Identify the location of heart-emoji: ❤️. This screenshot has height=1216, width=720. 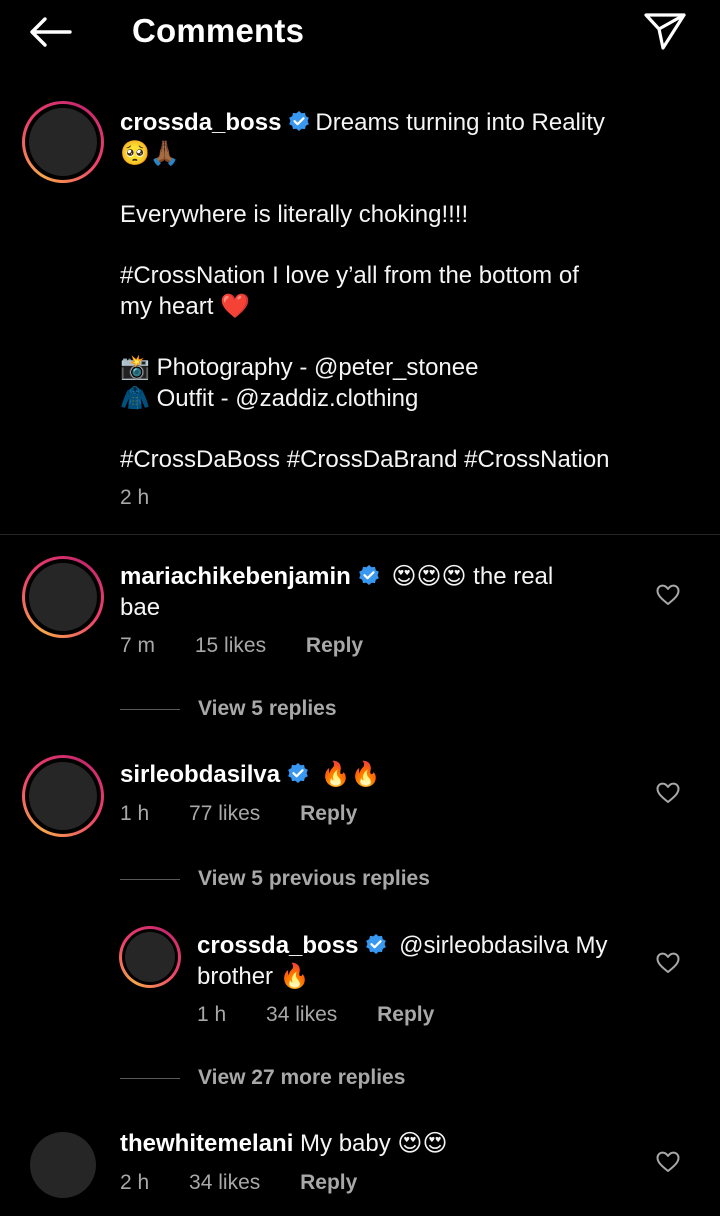
(235, 306).